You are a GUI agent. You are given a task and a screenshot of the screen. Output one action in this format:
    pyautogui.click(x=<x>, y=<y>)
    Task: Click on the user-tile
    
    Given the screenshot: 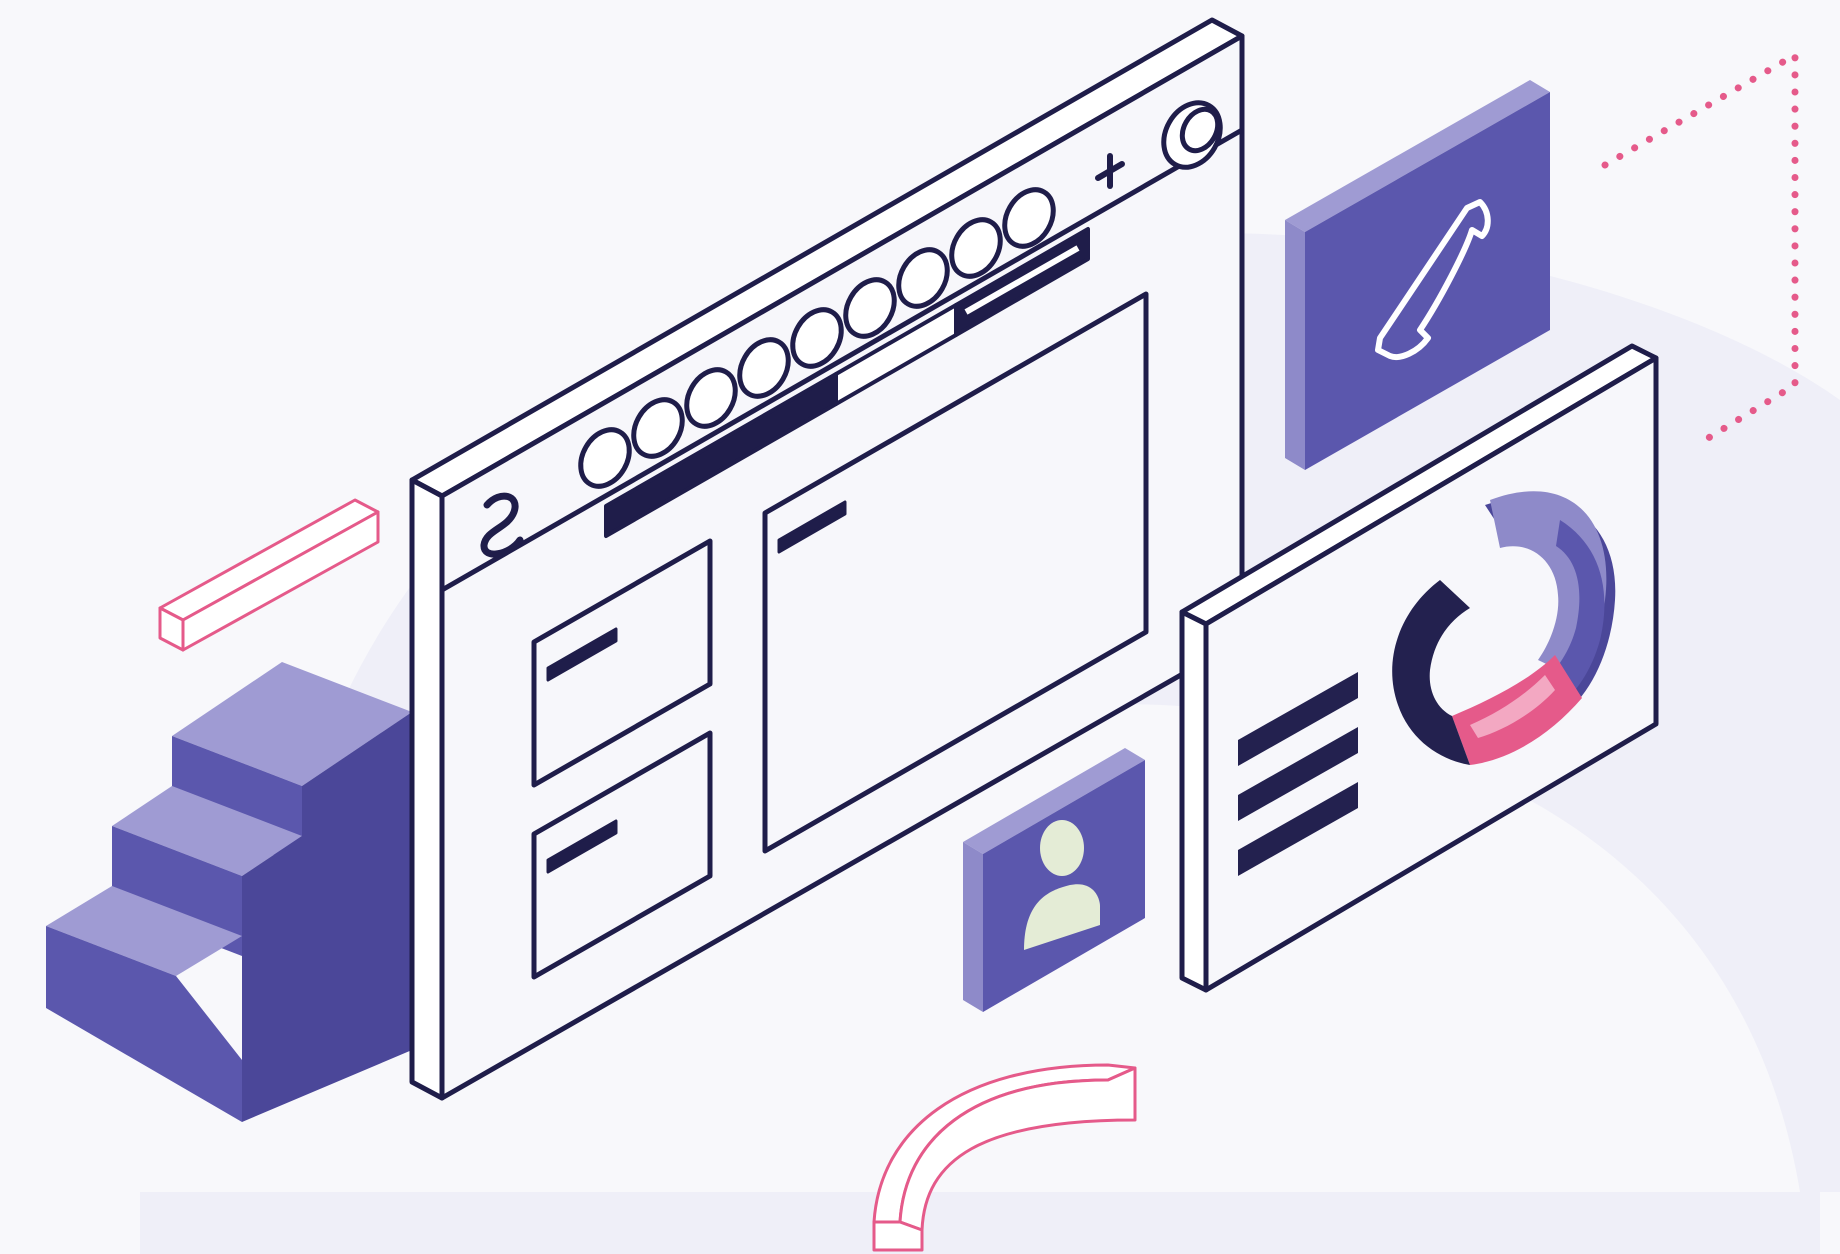 What is the action you would take?
    pyautogui.click(x=1054, y=880)
    